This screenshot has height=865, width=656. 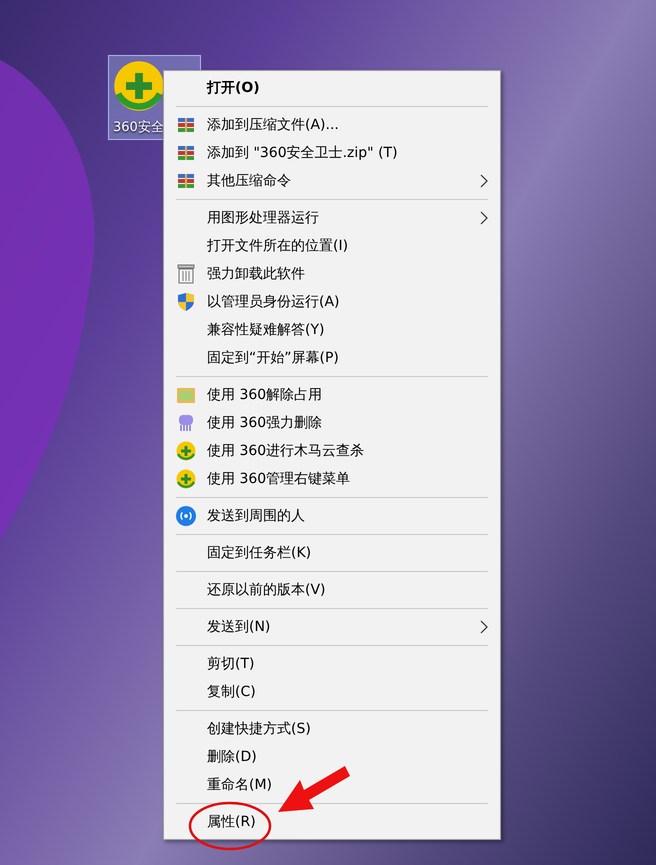 I want to click on annotation-arrow, so click(x=314, y=789).